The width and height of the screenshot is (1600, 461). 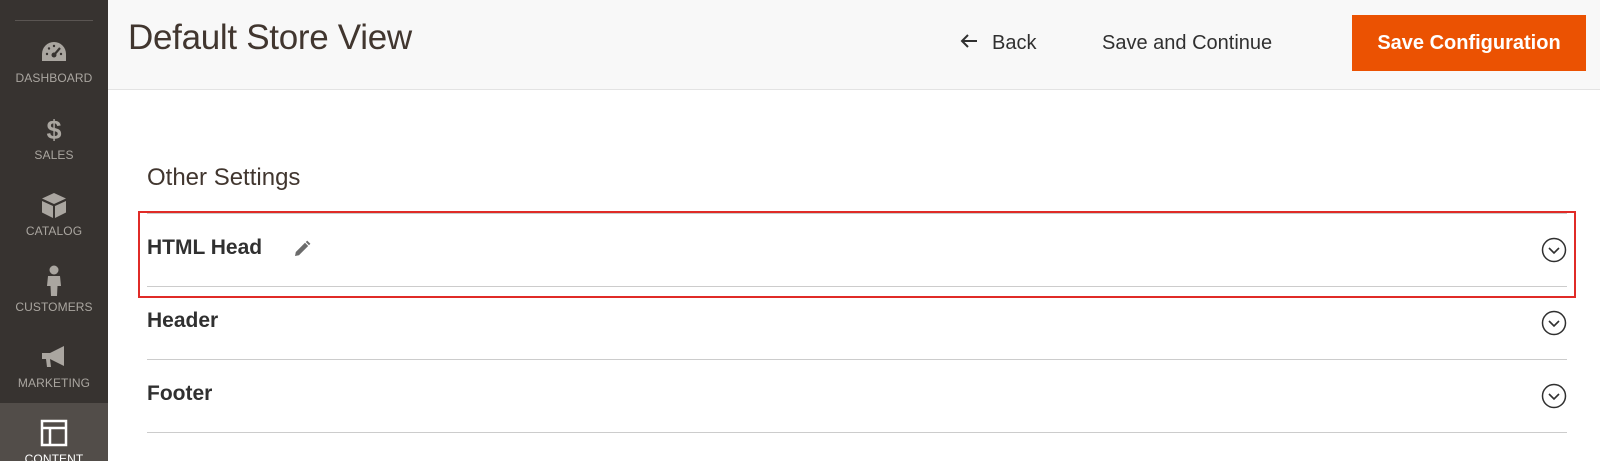 What do you see at coordinates (54, 383) in the screenshot?
I see `nav-label-marketing: MARKETING` at bounding box center [54, 383].